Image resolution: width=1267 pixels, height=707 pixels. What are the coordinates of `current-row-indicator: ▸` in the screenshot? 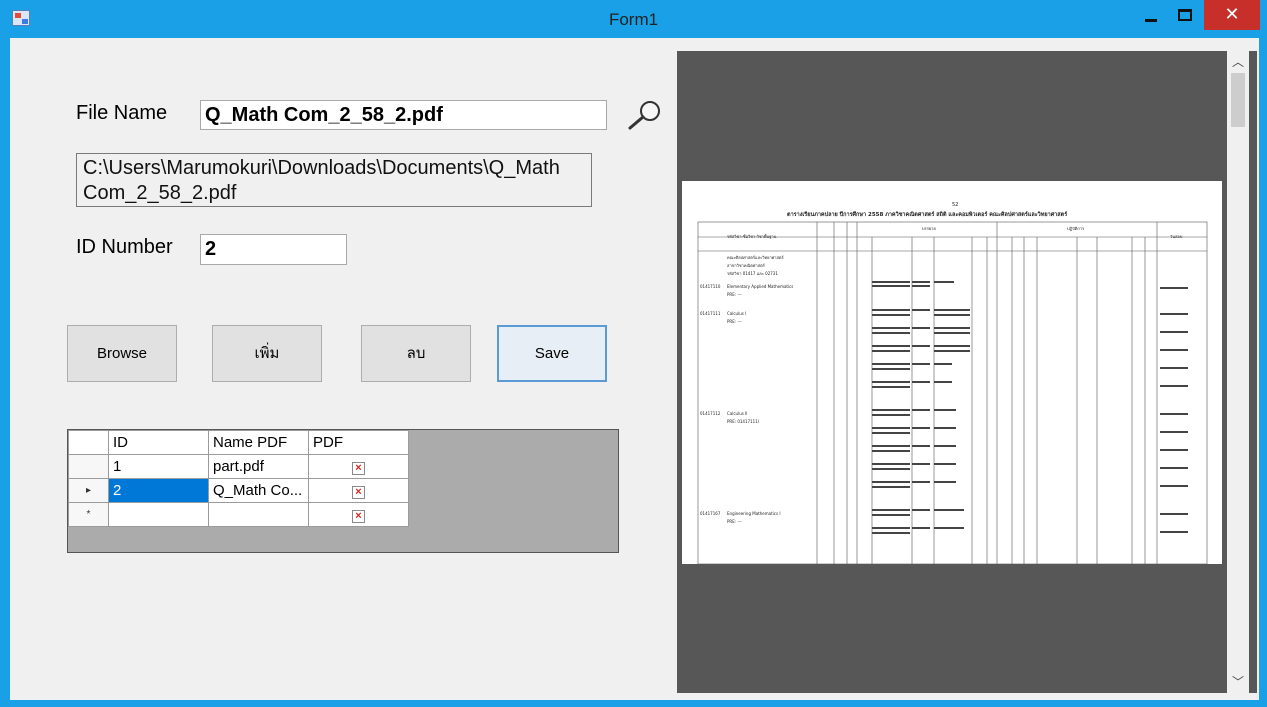 It's located at (88, 490).